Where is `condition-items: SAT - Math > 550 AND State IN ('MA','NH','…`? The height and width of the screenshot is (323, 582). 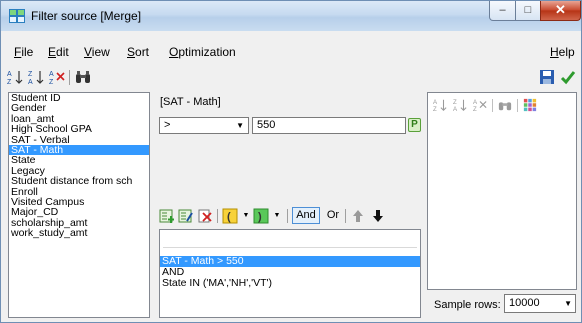 condition-items: SAT - Math > 550 AND State IN ('MA','NH','… is located at coordinates (290, 272).